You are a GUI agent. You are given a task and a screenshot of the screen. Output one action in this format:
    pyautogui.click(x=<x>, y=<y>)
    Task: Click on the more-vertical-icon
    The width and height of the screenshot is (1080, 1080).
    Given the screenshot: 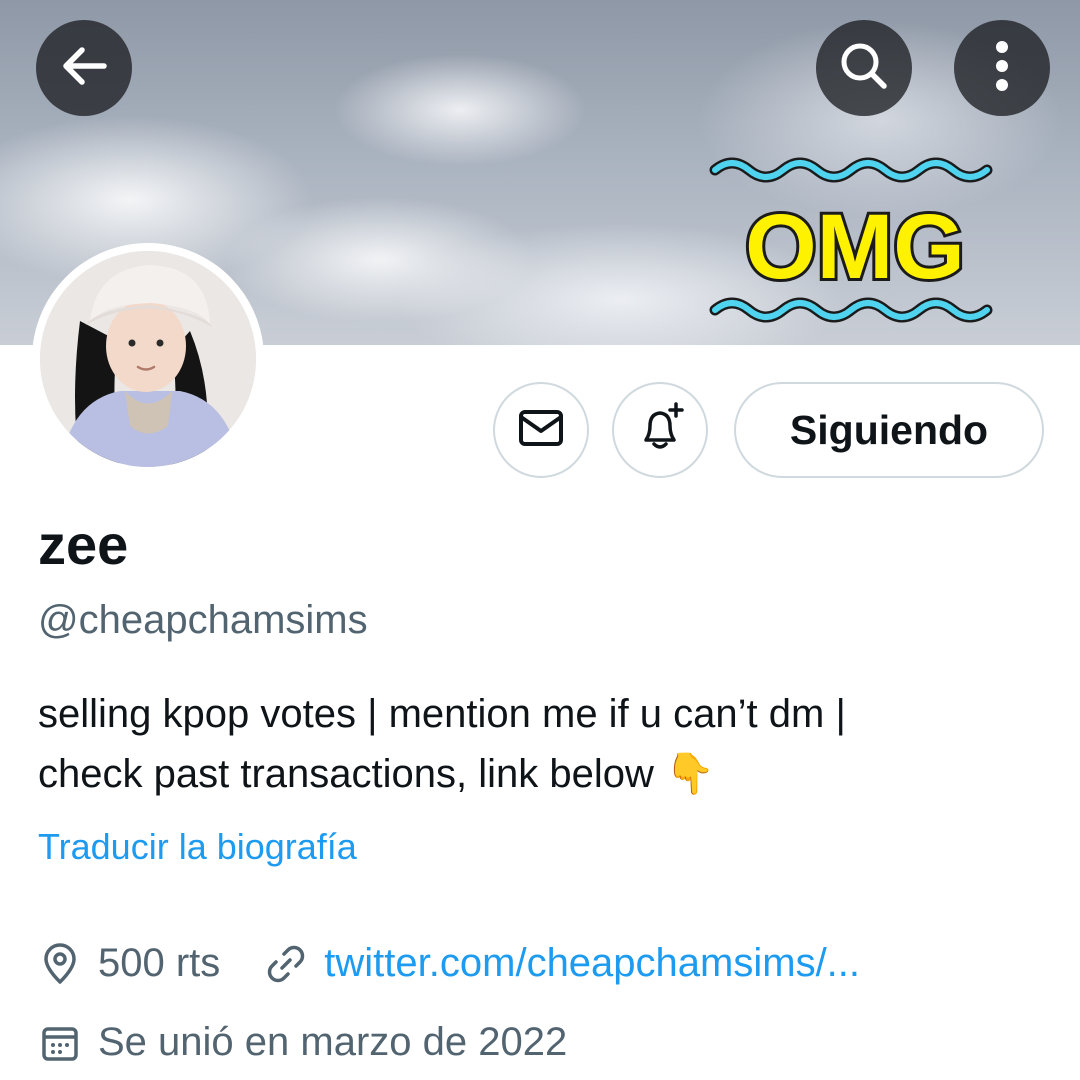 What is the action you would take?
    pyautogui.click(x=1002, y=68)
    